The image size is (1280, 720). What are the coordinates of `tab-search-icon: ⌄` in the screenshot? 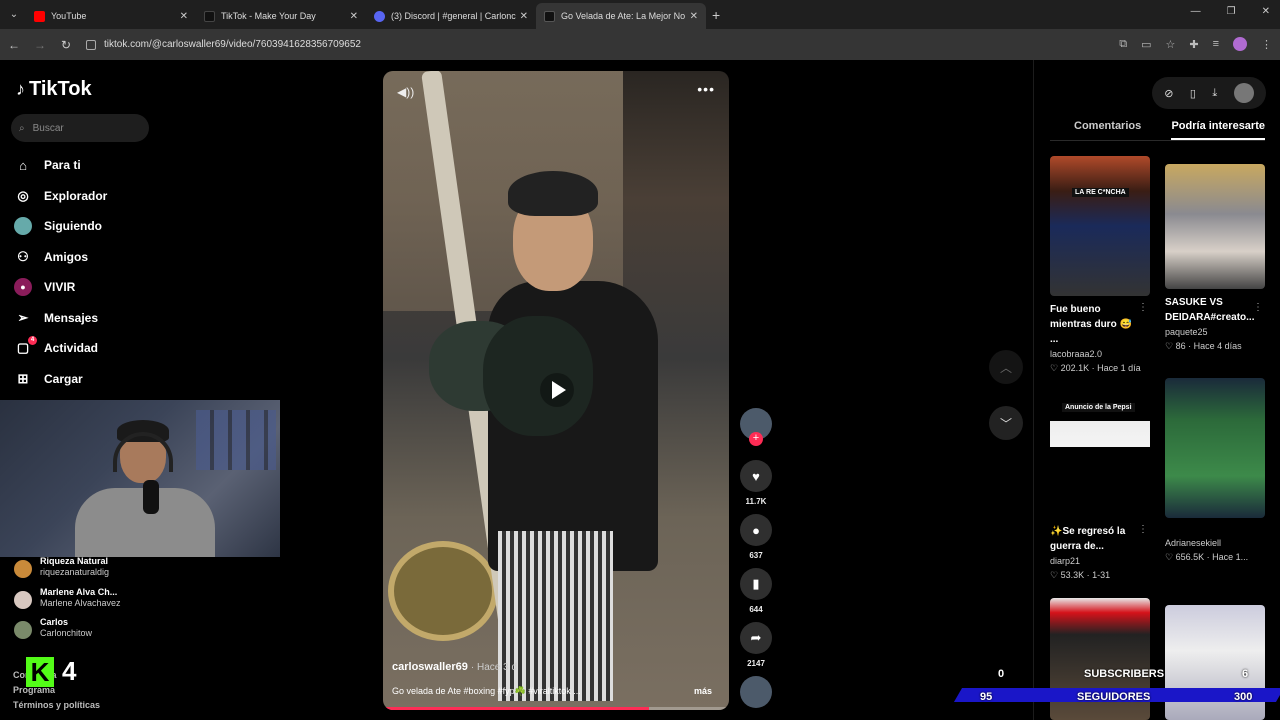 It's located at (14, 15).